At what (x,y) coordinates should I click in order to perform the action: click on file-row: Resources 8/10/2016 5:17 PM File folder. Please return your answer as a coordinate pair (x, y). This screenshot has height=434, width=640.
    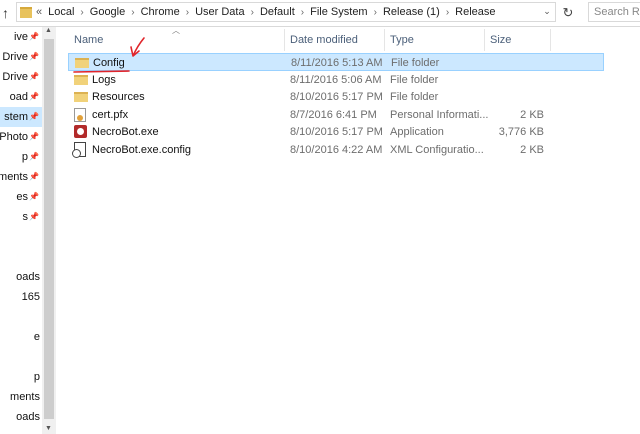
    Looking at the image, I should click on (336, 97).